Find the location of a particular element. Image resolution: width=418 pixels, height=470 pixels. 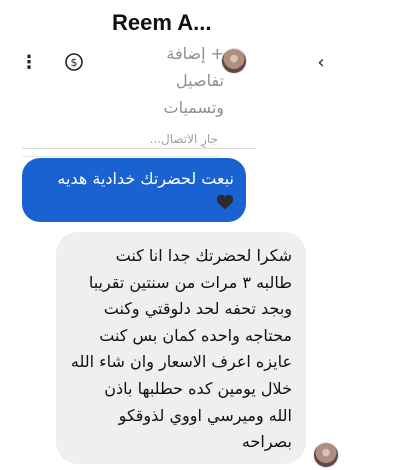

contact-avatar is located at coordinates (234, 61).